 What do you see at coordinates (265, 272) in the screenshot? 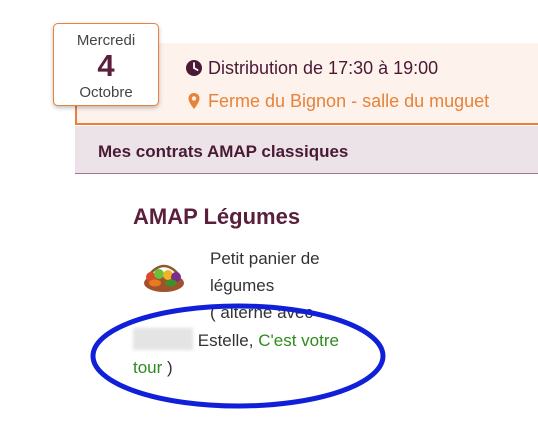
I see `product-description: Petit panier de légumes` at bounding box center [265, 272].